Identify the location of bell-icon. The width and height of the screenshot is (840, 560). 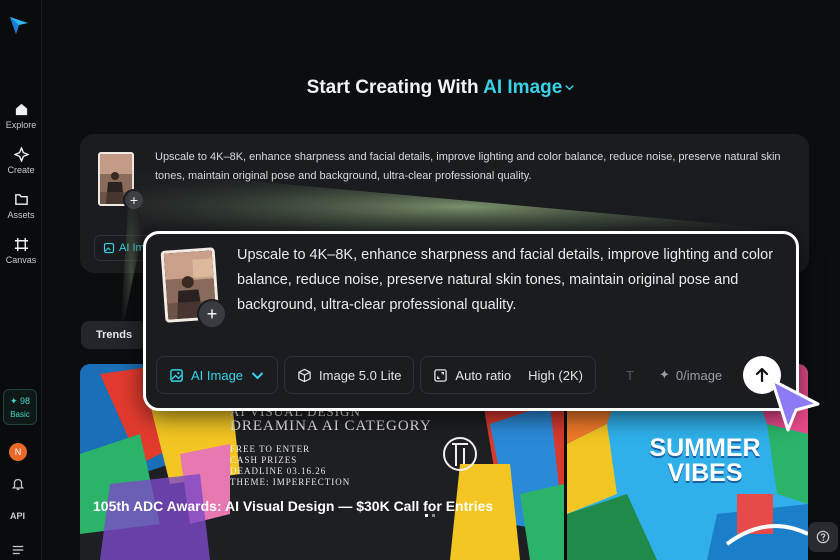
(18, 484).